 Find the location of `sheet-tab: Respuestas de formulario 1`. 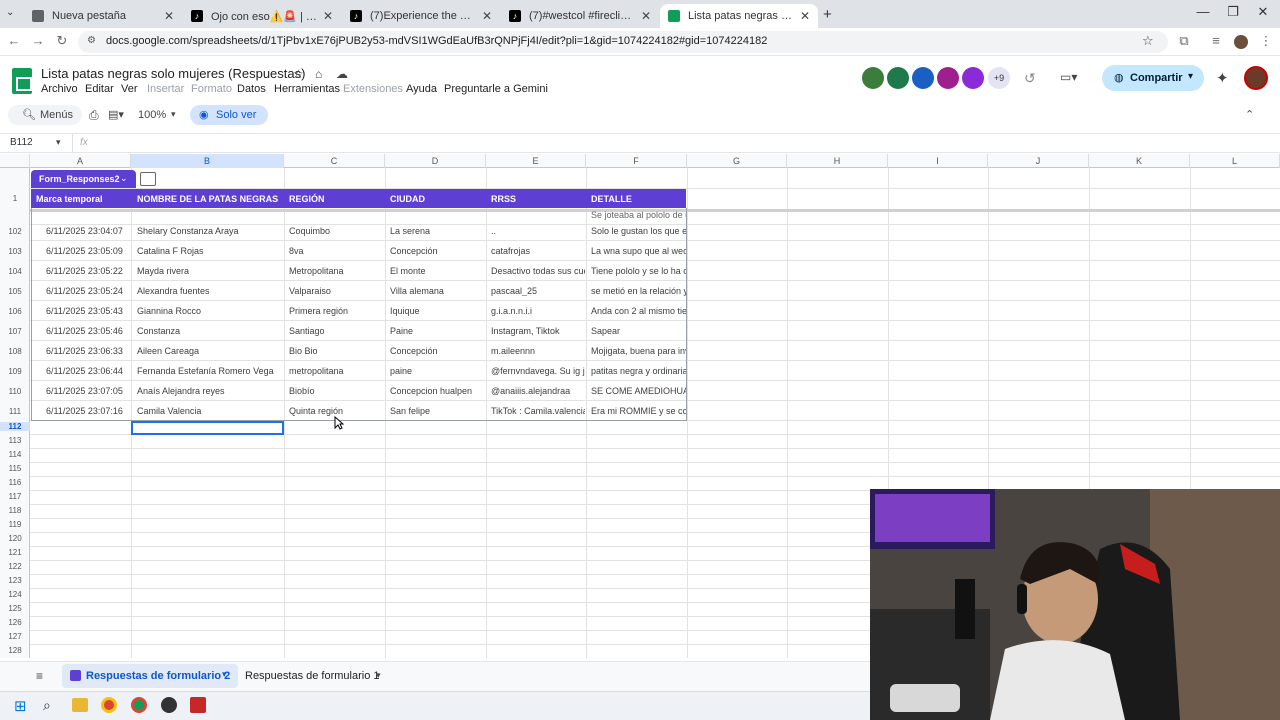

sheet-tab: Respuestas de formulario 1 is located at coordinates (312, 676).